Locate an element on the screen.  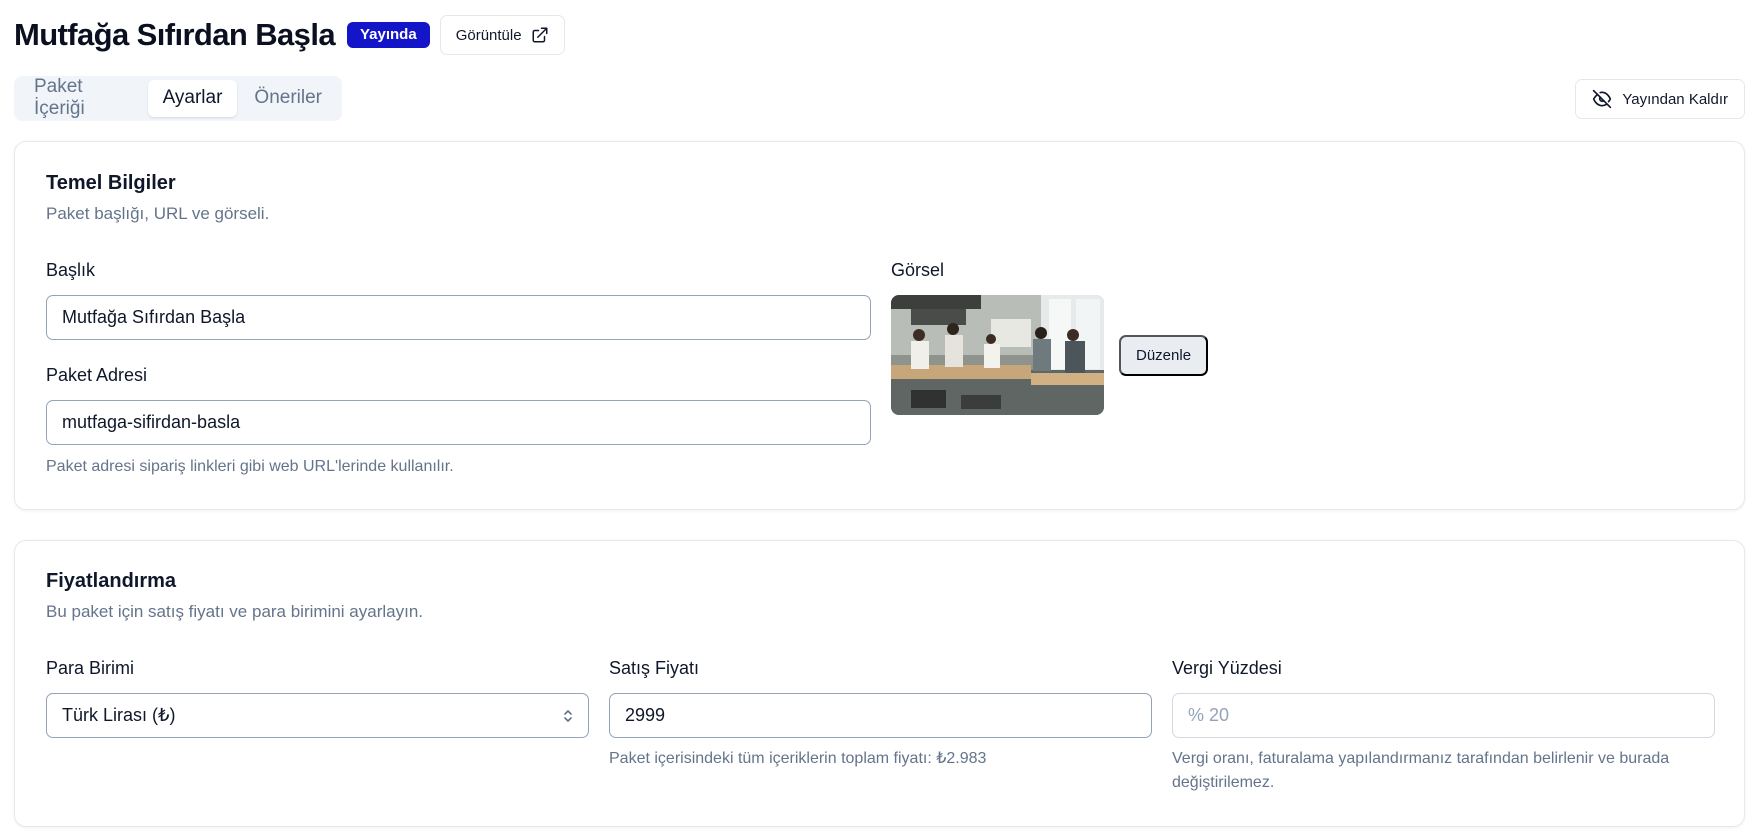
eye-off-icon is located at coordinates (1602, 99).